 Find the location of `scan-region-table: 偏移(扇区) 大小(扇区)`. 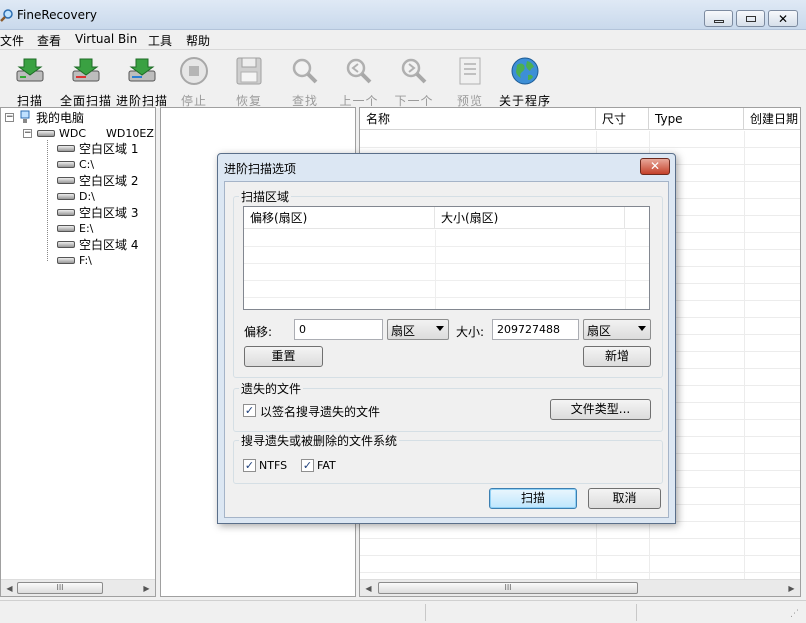

scan-region-table: 偏移(扇区) 大小(扇区) is located at coordinates (446, 258).